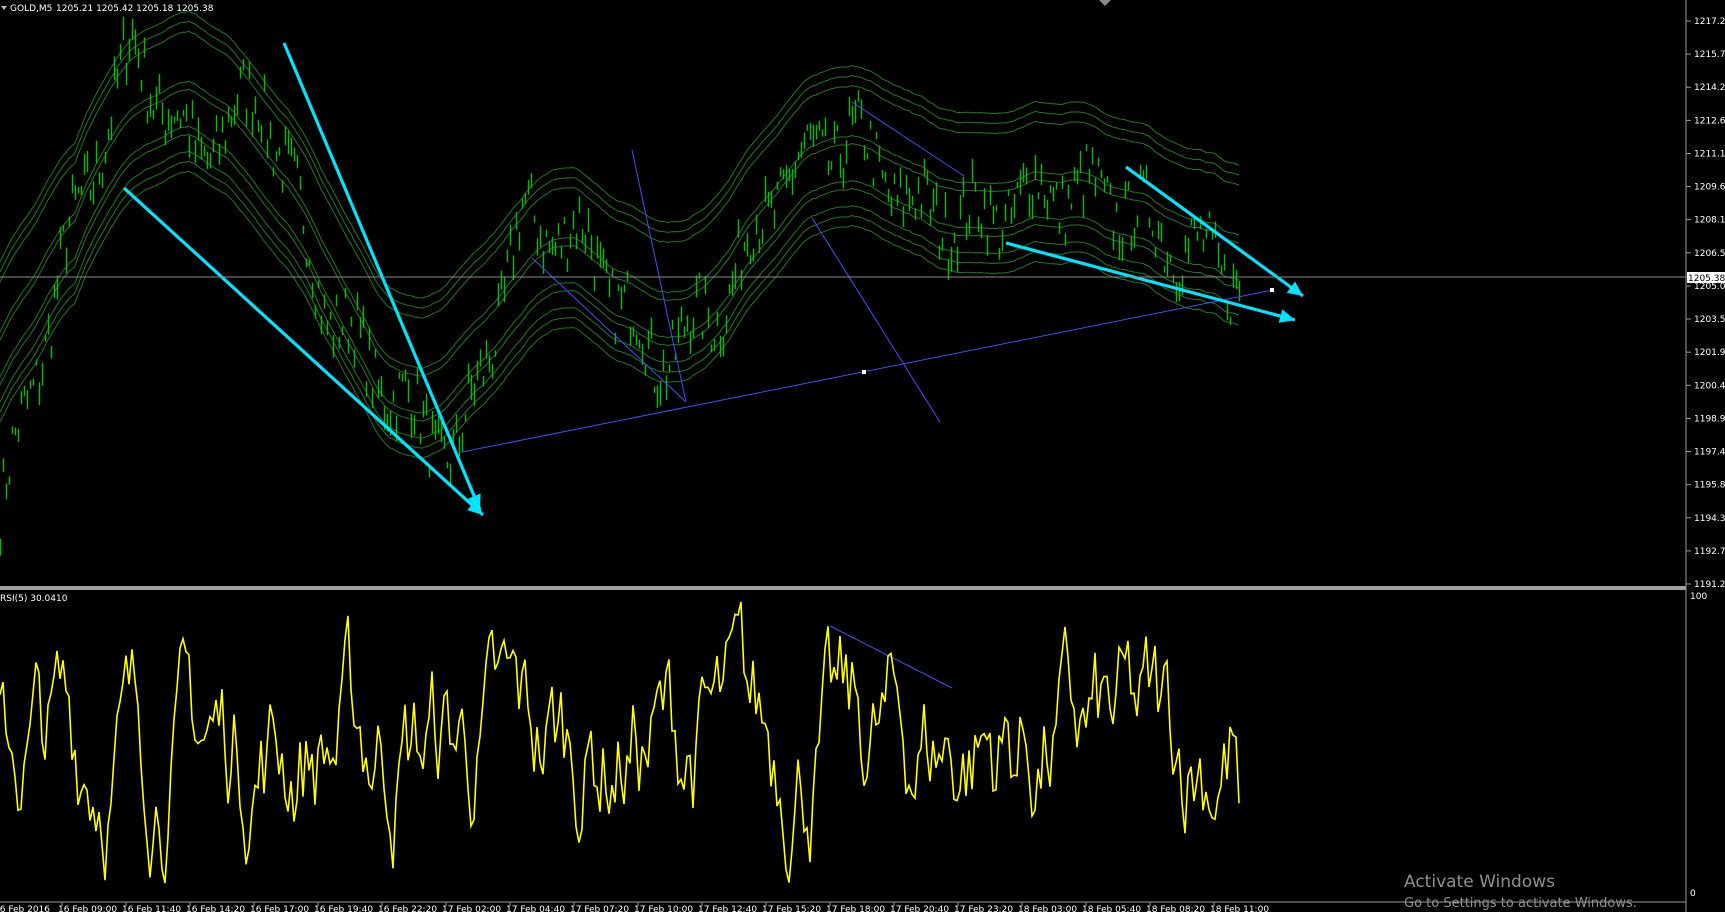 This screenshot has height=912, width=1725. What do you see at coordinates (1479, 882) in the screenshot?
I see `activate-windows-title: Activate Windows` at bounding box center [1479, 882].